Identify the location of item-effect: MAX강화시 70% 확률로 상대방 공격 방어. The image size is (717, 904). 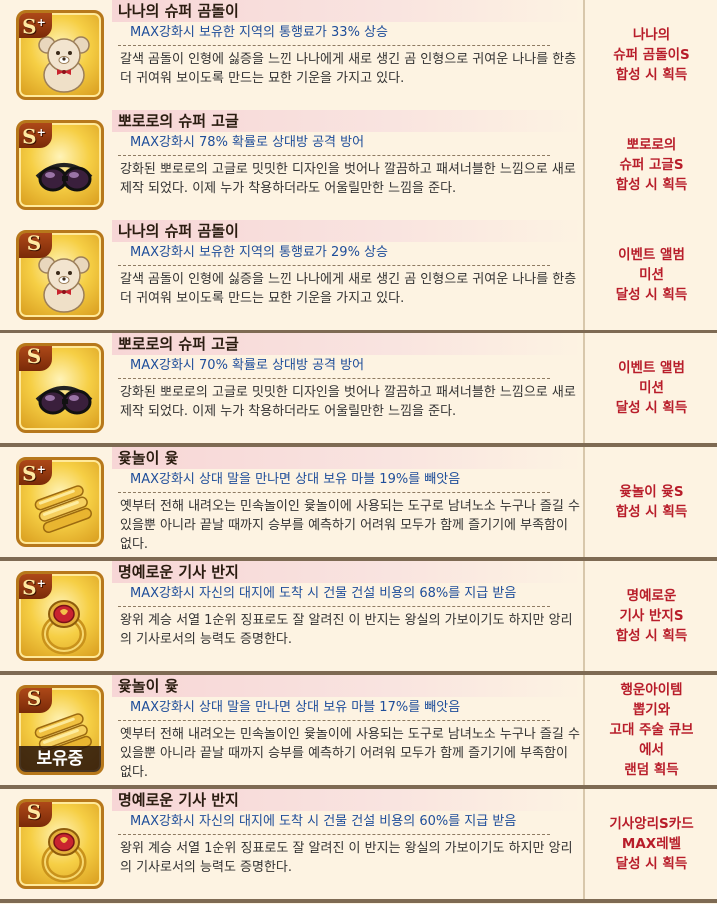
(247, 365).